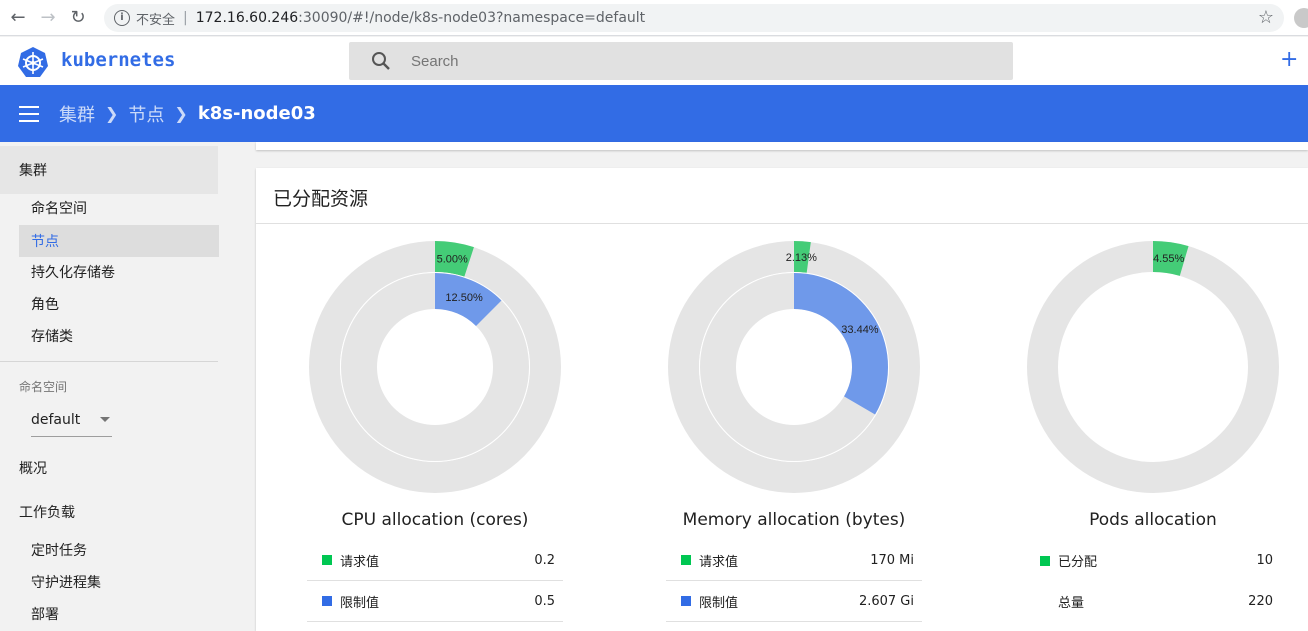  Describe the element at coordinates (48, 18) in the screenshot. I see `forward-arrow-icon: →` at that location.